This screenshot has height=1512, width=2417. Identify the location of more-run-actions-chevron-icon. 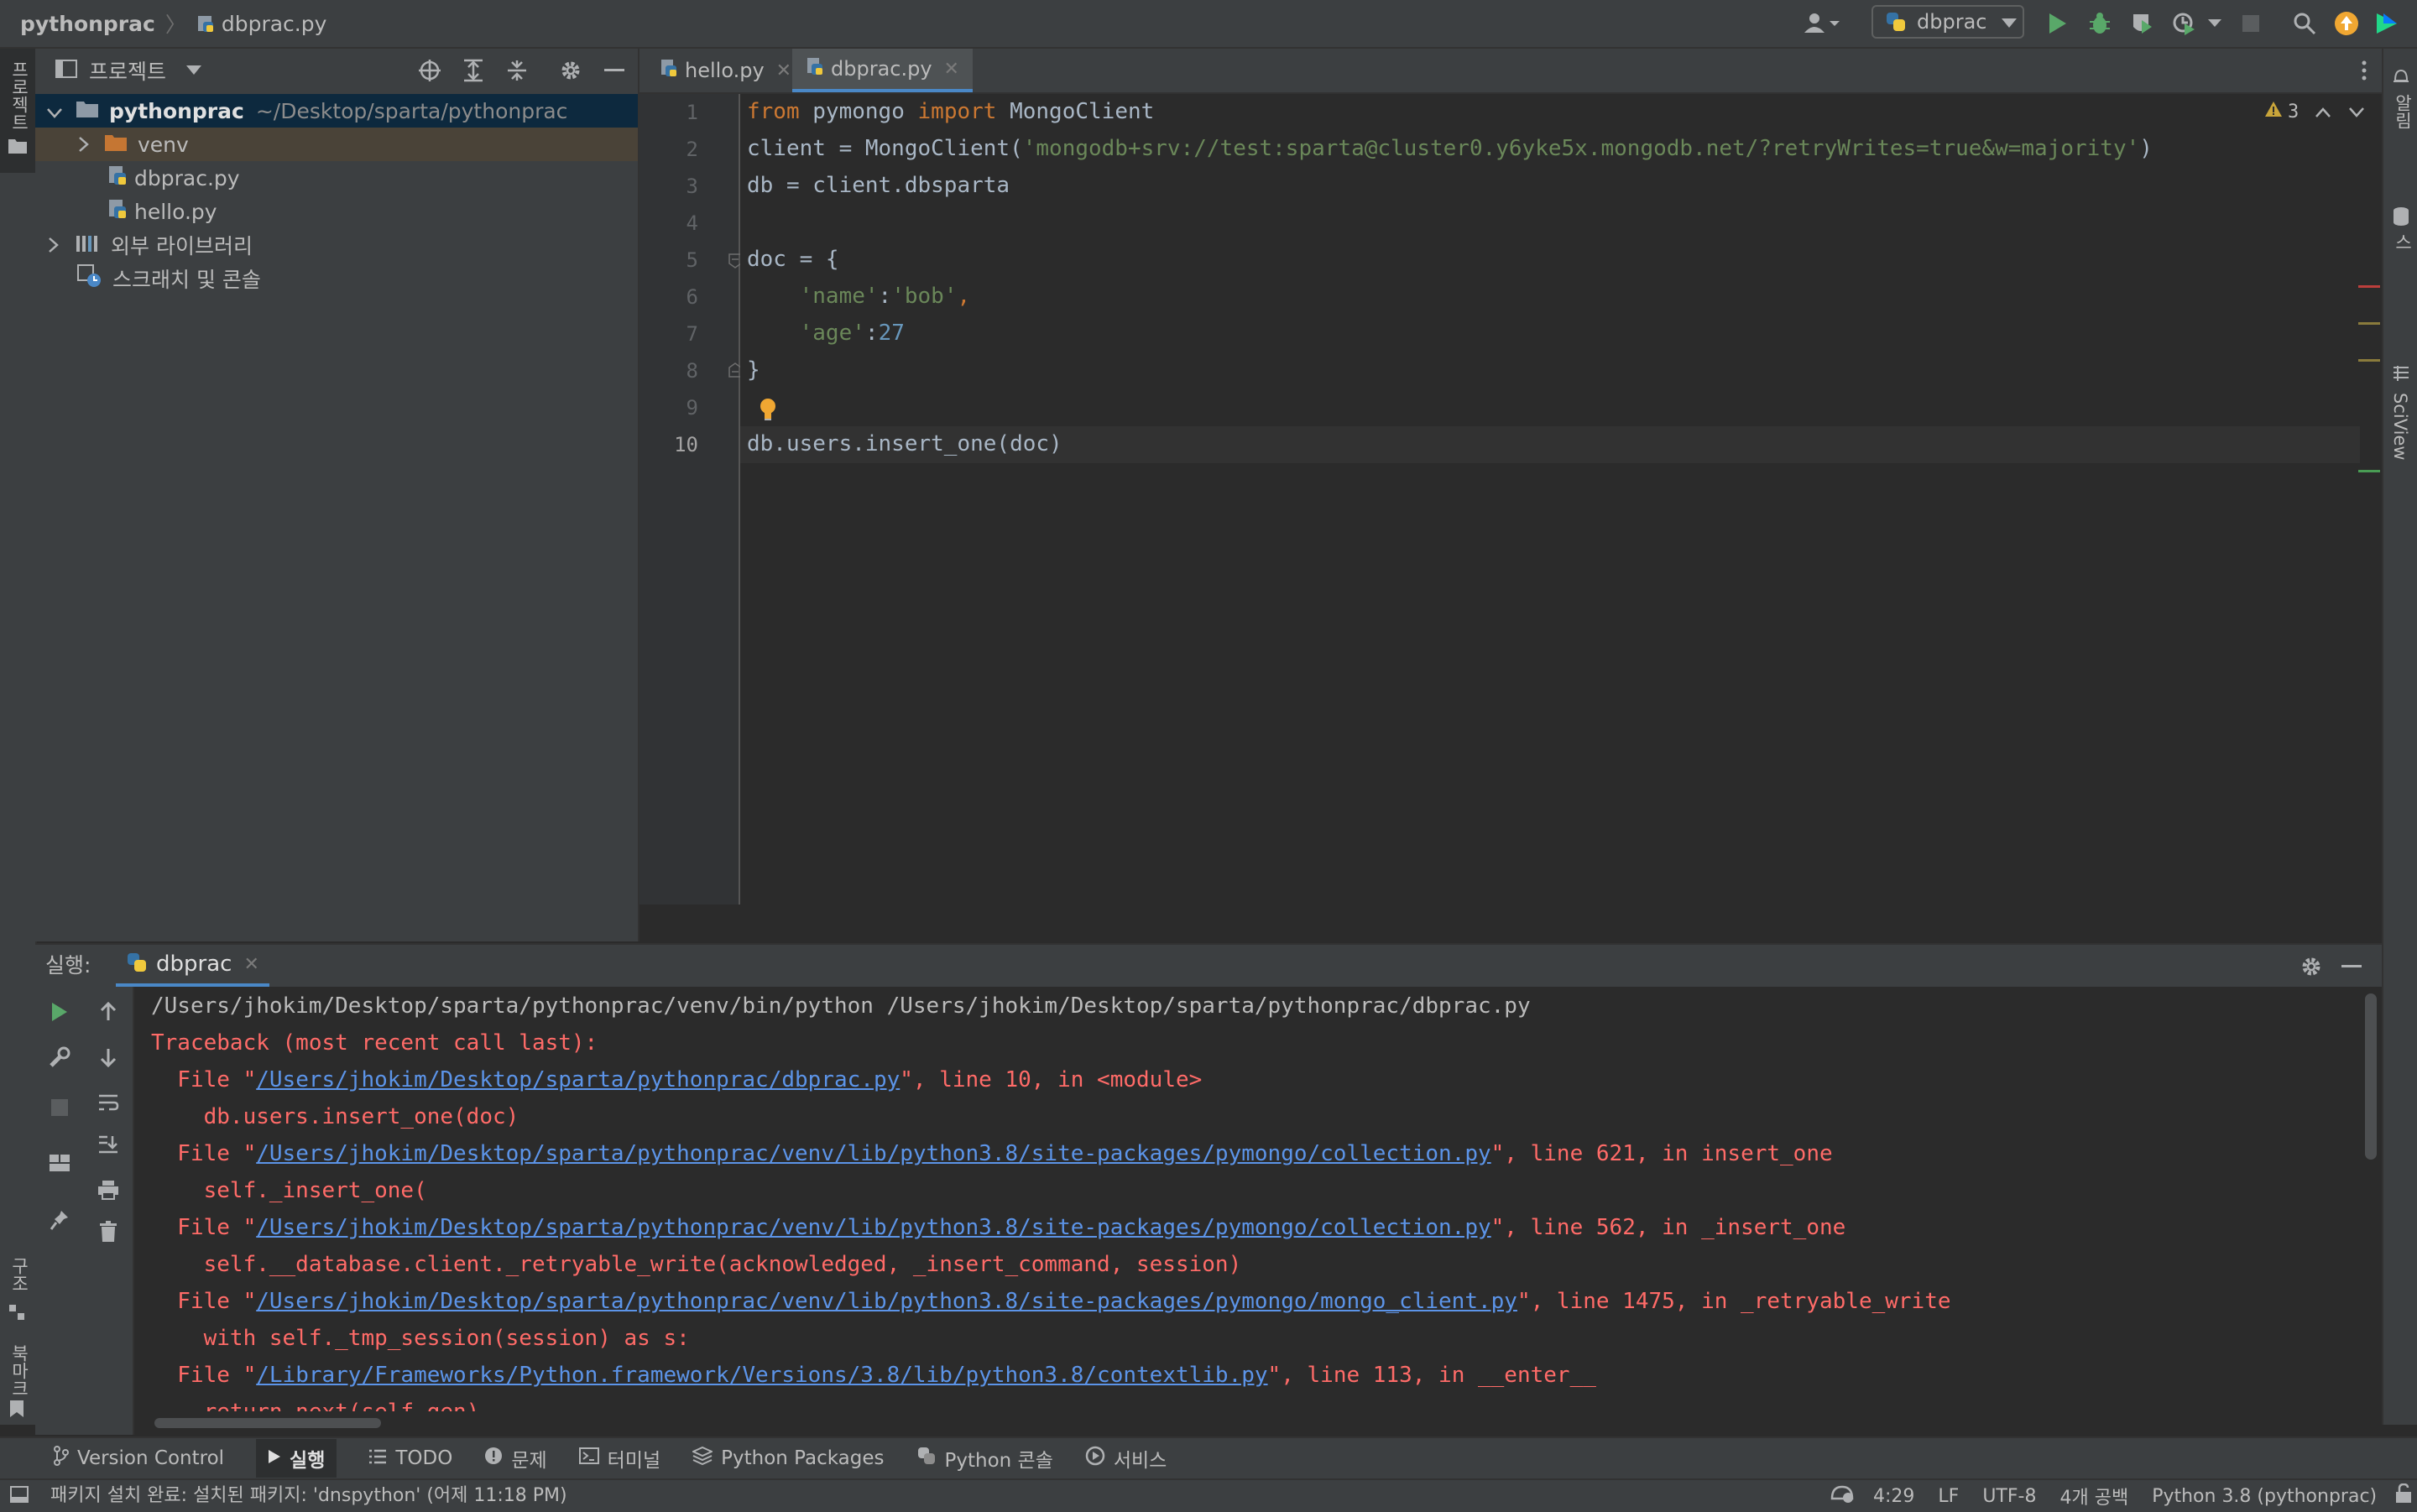
(2214, 23).